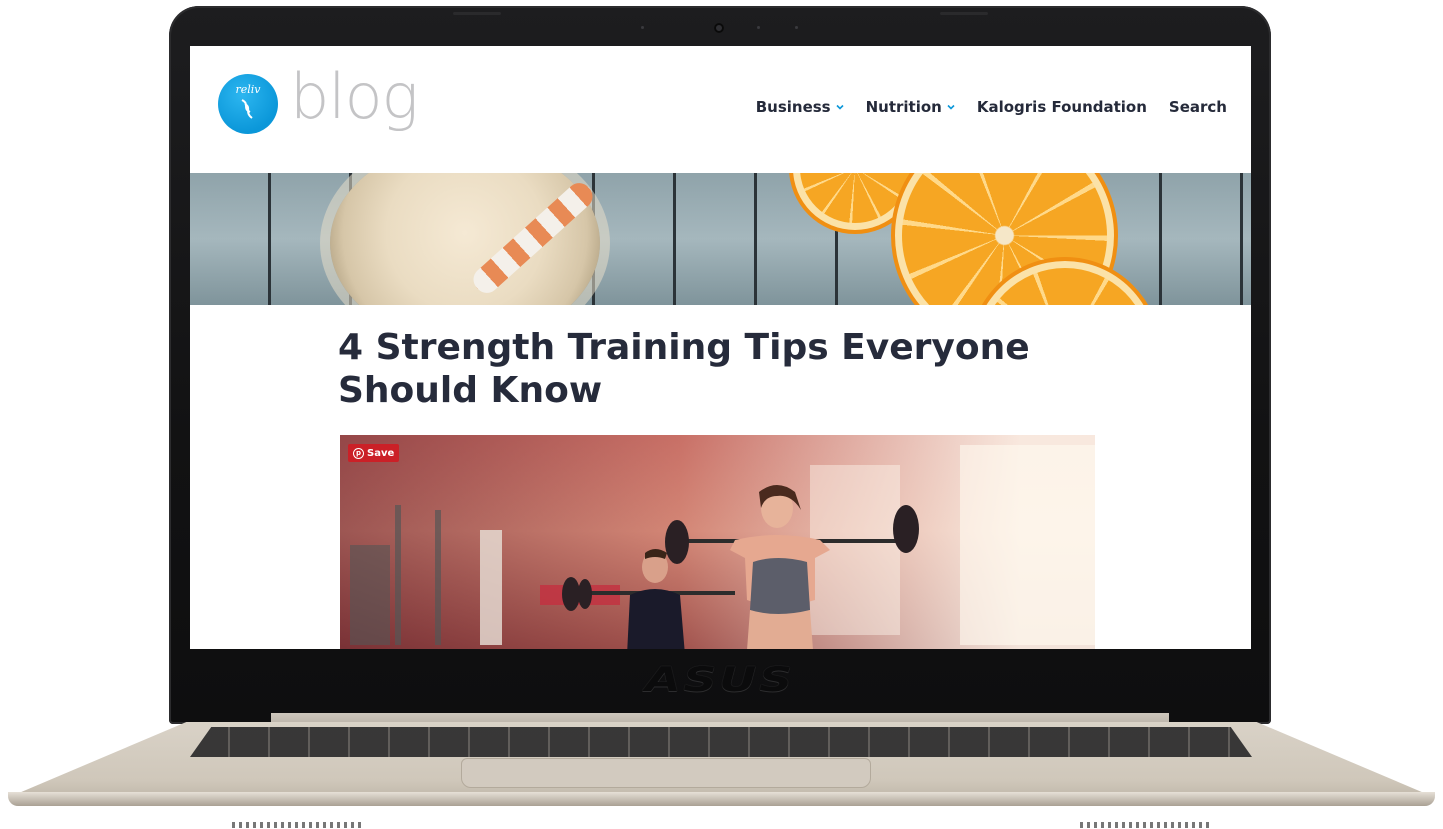  I want to click on reliv-logo-icon: reliv, so click(248, 104).